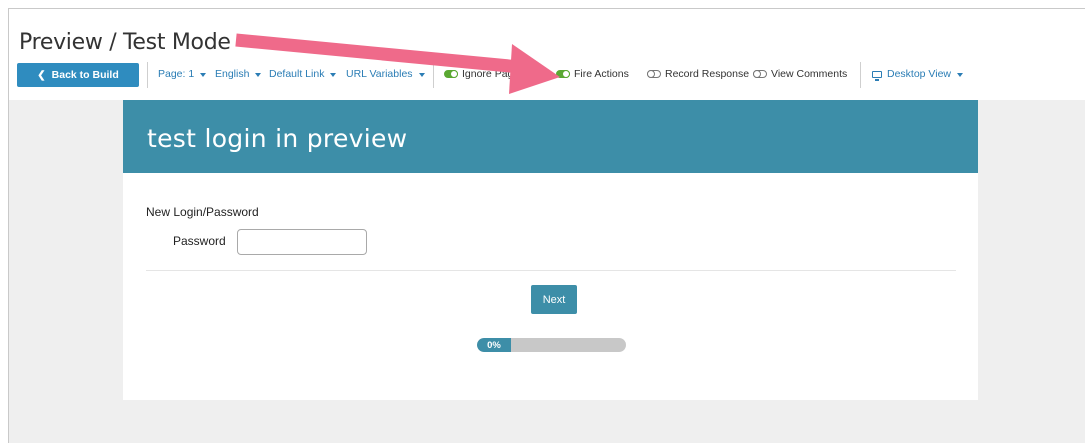  Describe the element at coordinates (601, 74) in the screenshot. I see `fire-actions-label: Fire Actions` at that location.